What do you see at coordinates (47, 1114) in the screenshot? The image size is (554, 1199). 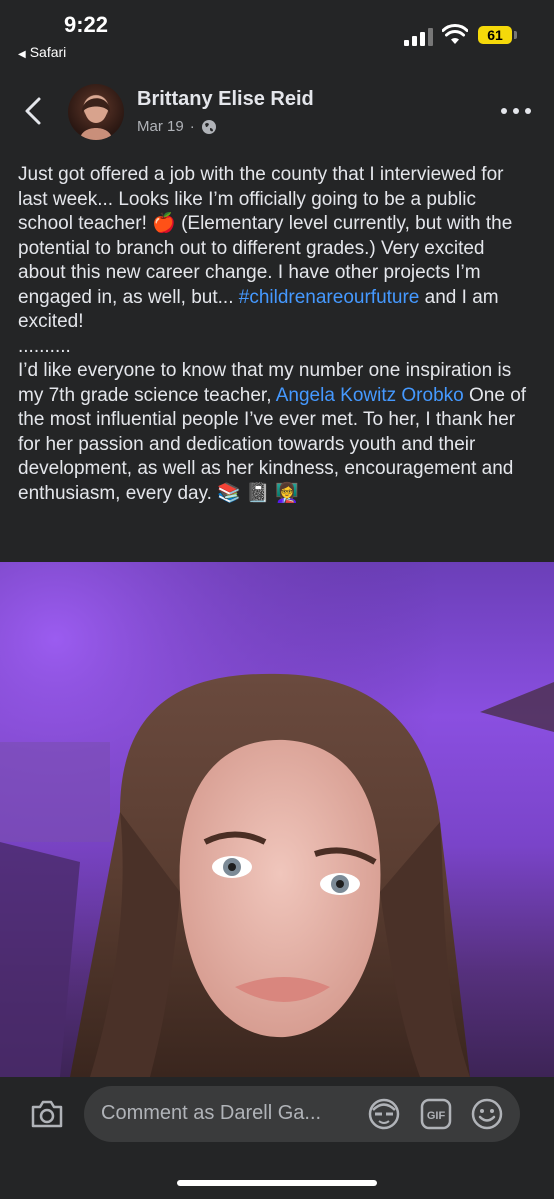 I see `camera-icon` at bounding box center [47, 1114].